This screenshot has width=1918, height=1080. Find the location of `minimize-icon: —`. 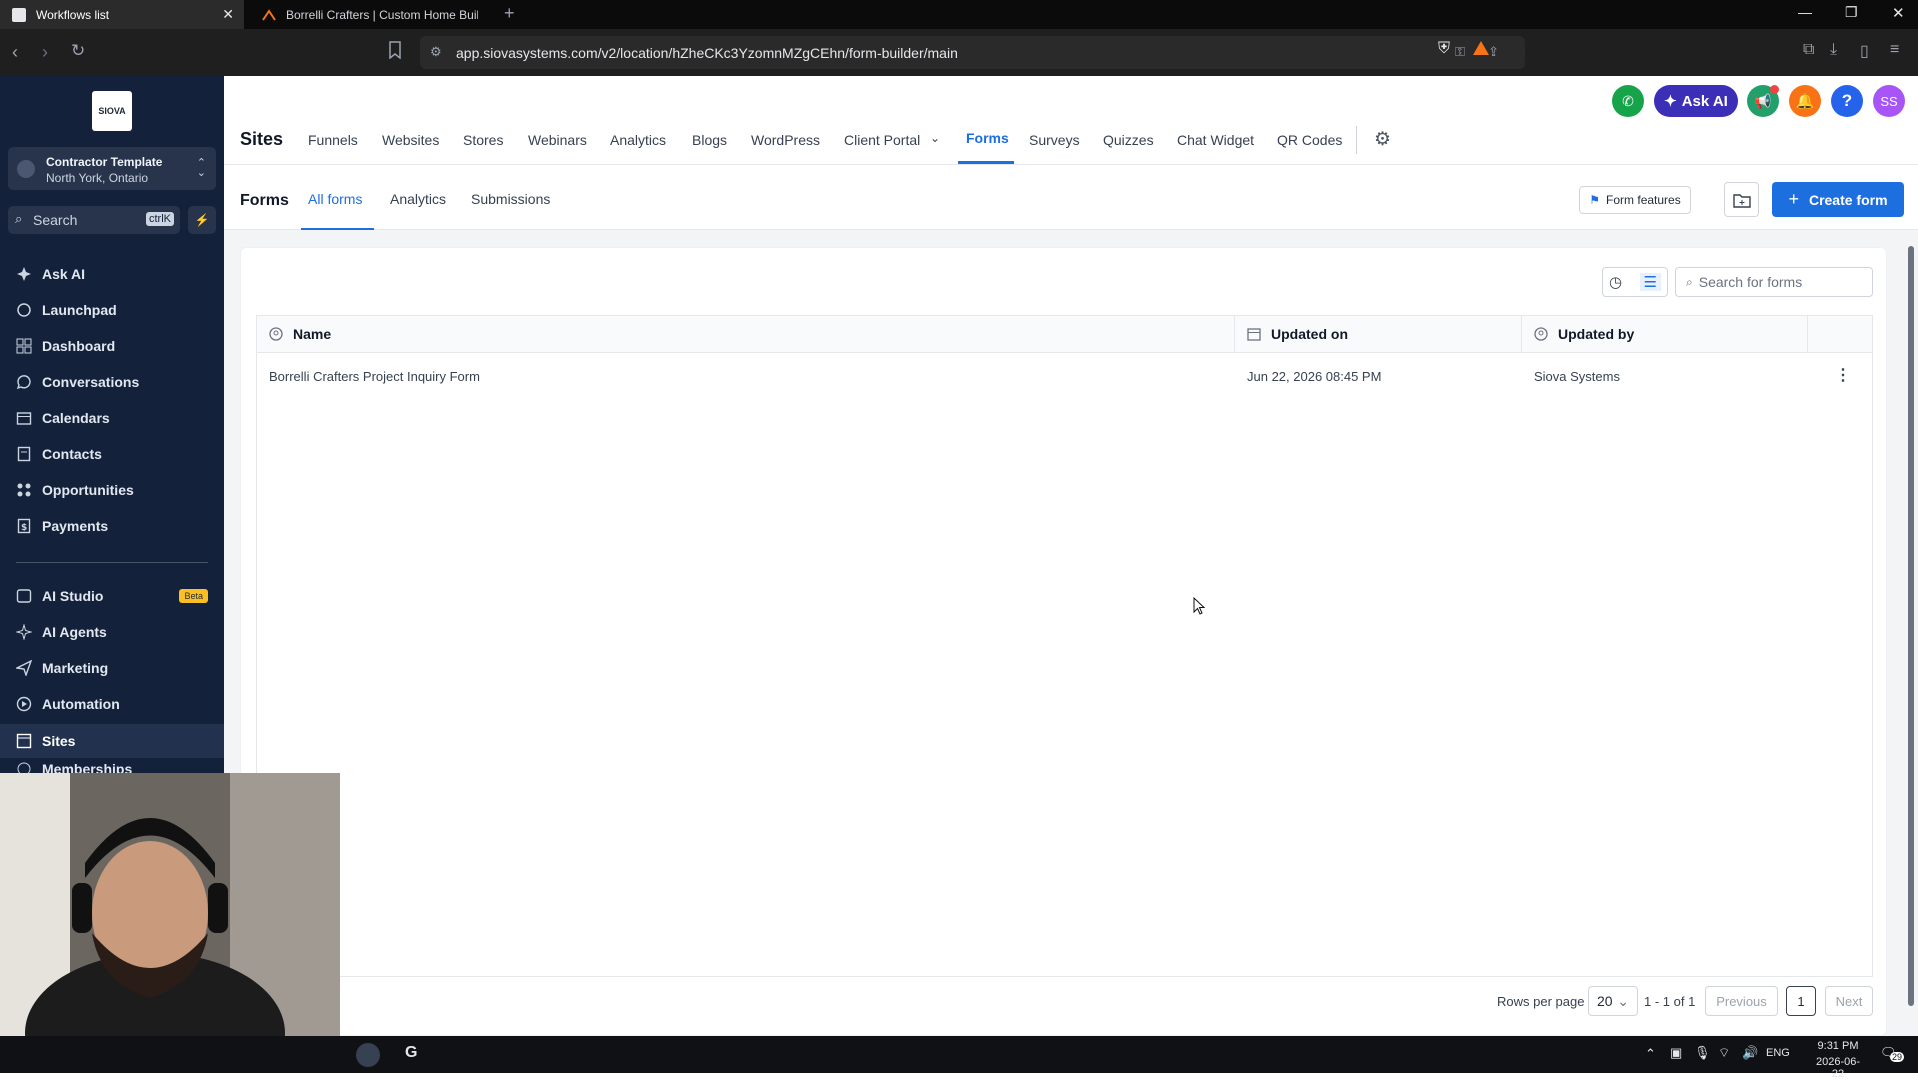

minimize-icon: — is located at coordinates (1805, 12).